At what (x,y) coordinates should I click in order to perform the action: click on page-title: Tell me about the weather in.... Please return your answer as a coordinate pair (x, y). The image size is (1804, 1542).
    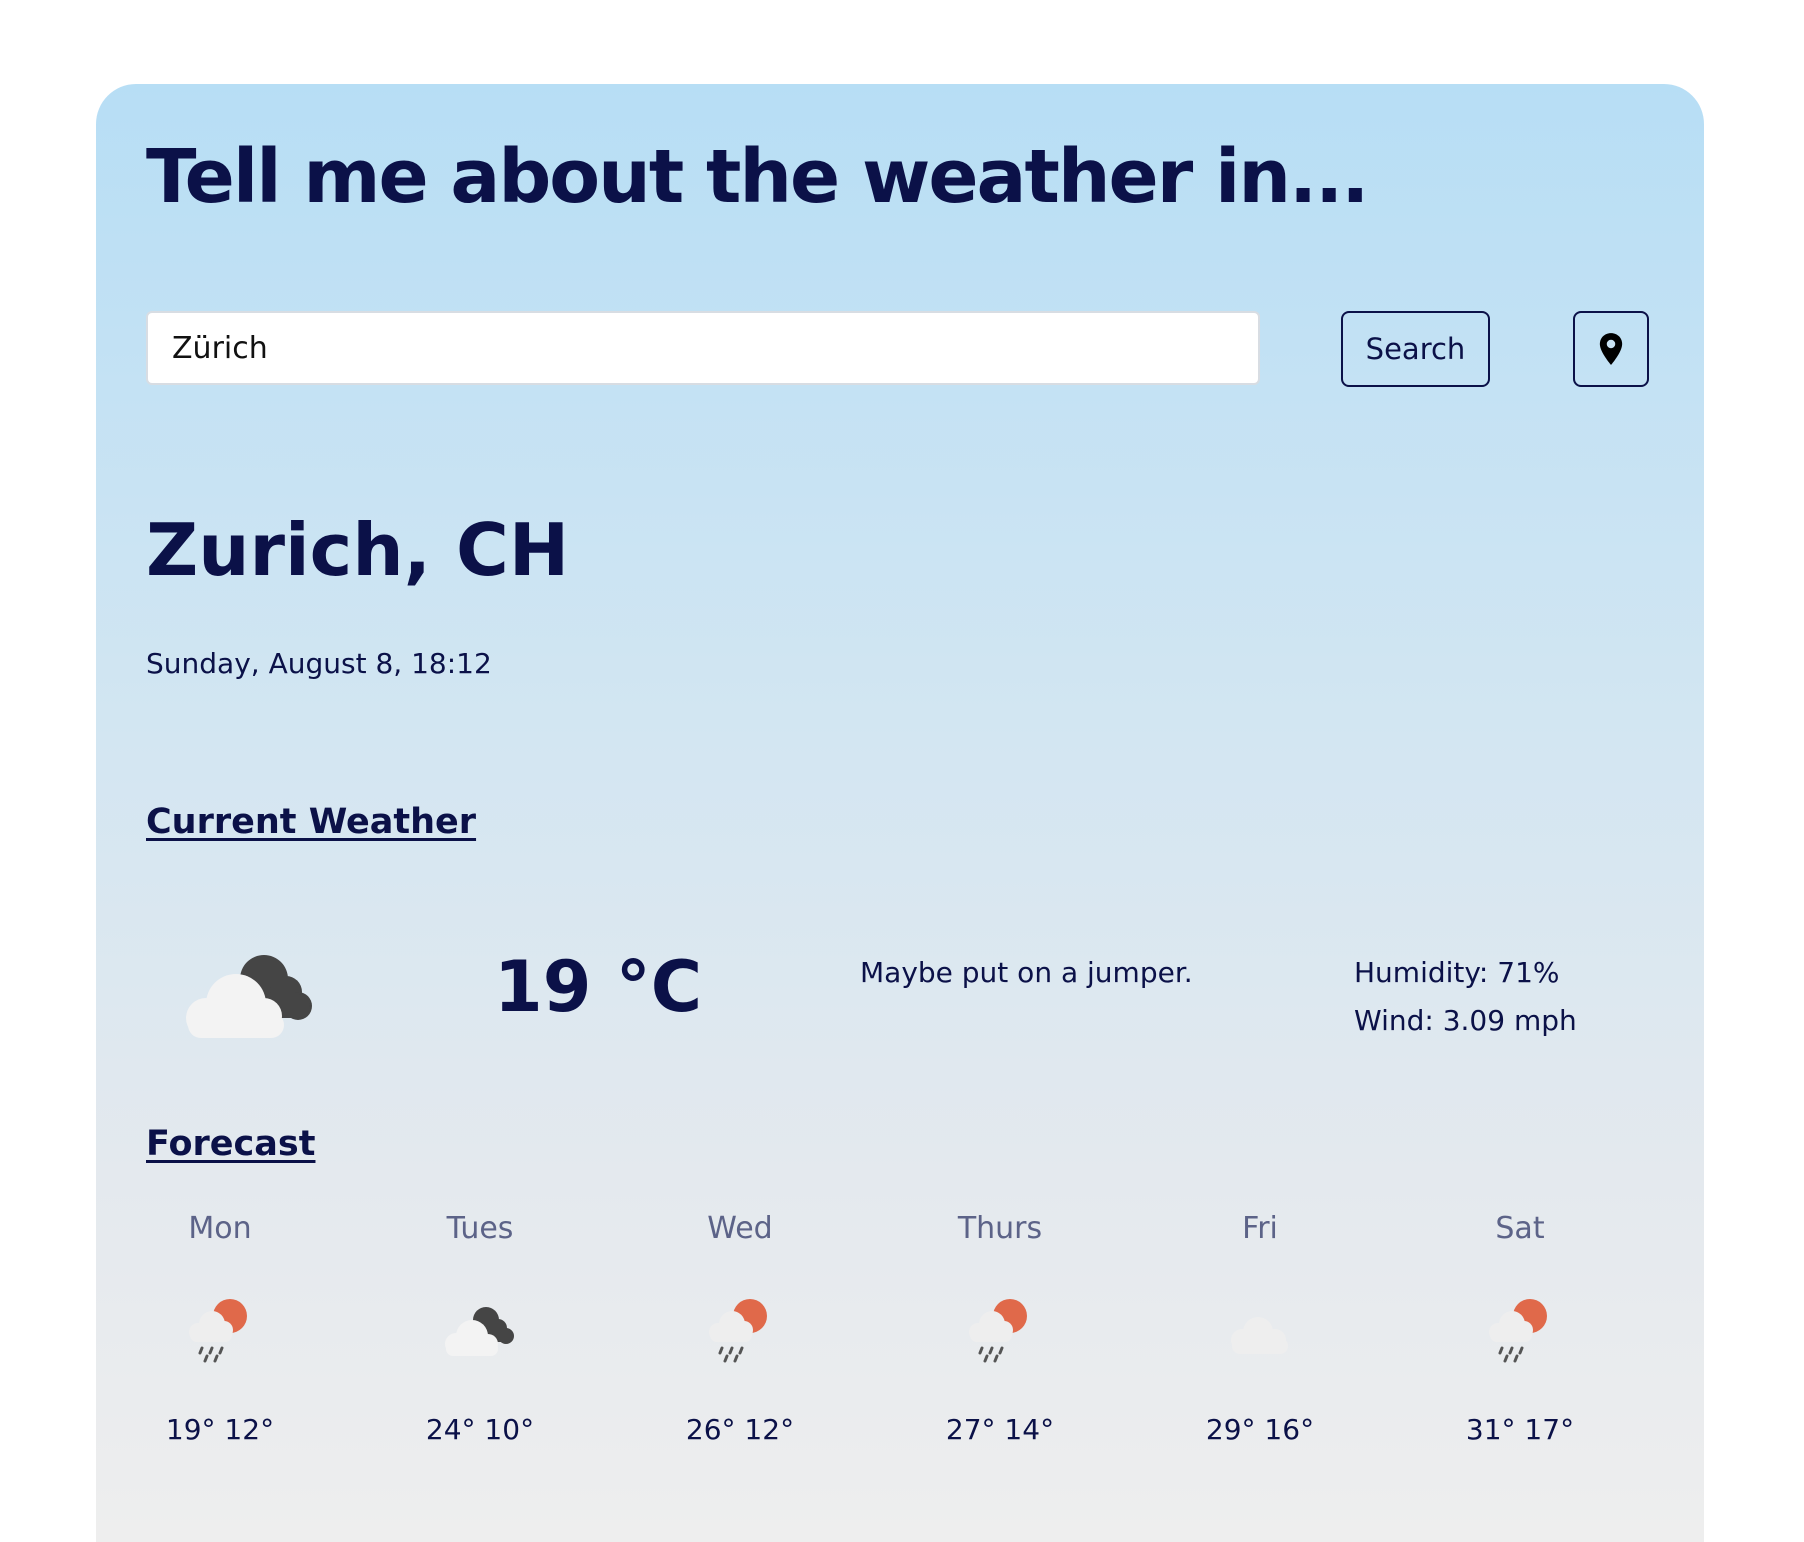
    Looking at the image, I should click on (757, 177).